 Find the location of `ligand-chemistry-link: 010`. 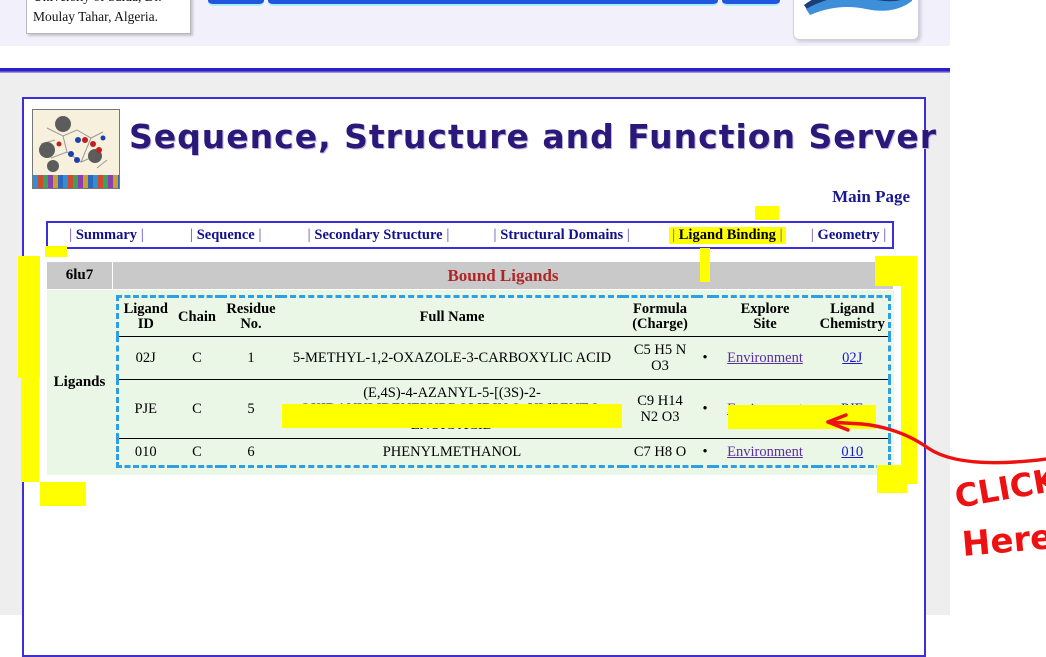

ligand-chemistry-link: 010 is located at coordinates (852, 452).